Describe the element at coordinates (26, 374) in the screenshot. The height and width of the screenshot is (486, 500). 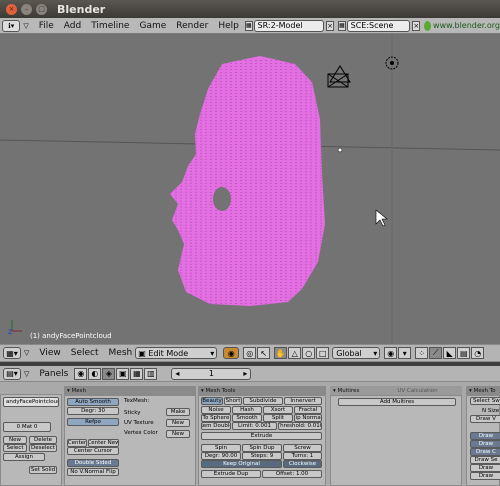
I see `buttons-collapse-icon: ▽` at that location.